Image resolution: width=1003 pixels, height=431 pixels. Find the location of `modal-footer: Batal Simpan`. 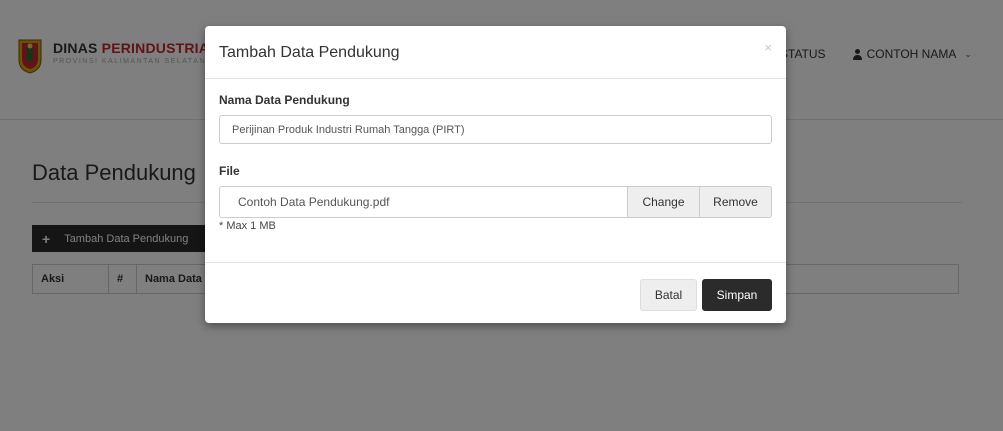

modal-footer: Batal Simpan is located at coordinates (495, 292).